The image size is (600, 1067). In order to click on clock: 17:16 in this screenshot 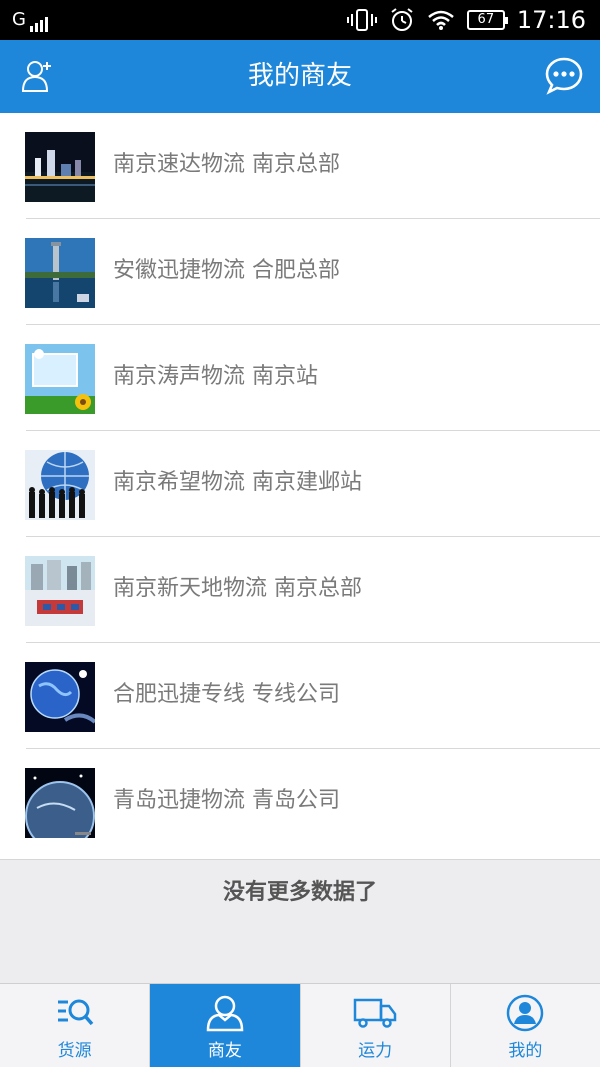, I will do `click(551, 20)`.